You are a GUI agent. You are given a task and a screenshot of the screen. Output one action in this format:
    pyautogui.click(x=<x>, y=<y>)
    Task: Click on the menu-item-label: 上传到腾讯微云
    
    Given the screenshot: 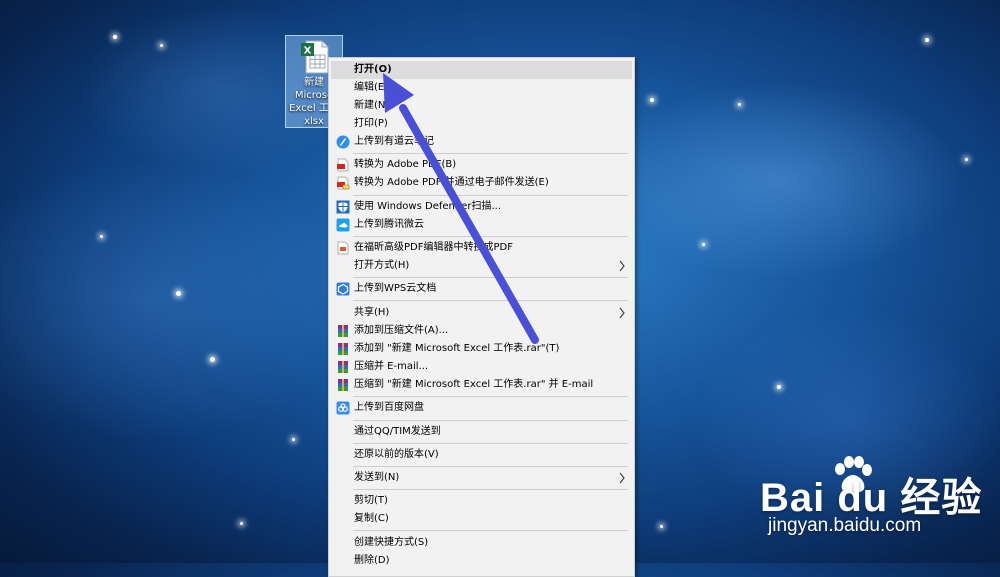 What is the action you would take?
    pyautogui.click(x=389, y=224)
    